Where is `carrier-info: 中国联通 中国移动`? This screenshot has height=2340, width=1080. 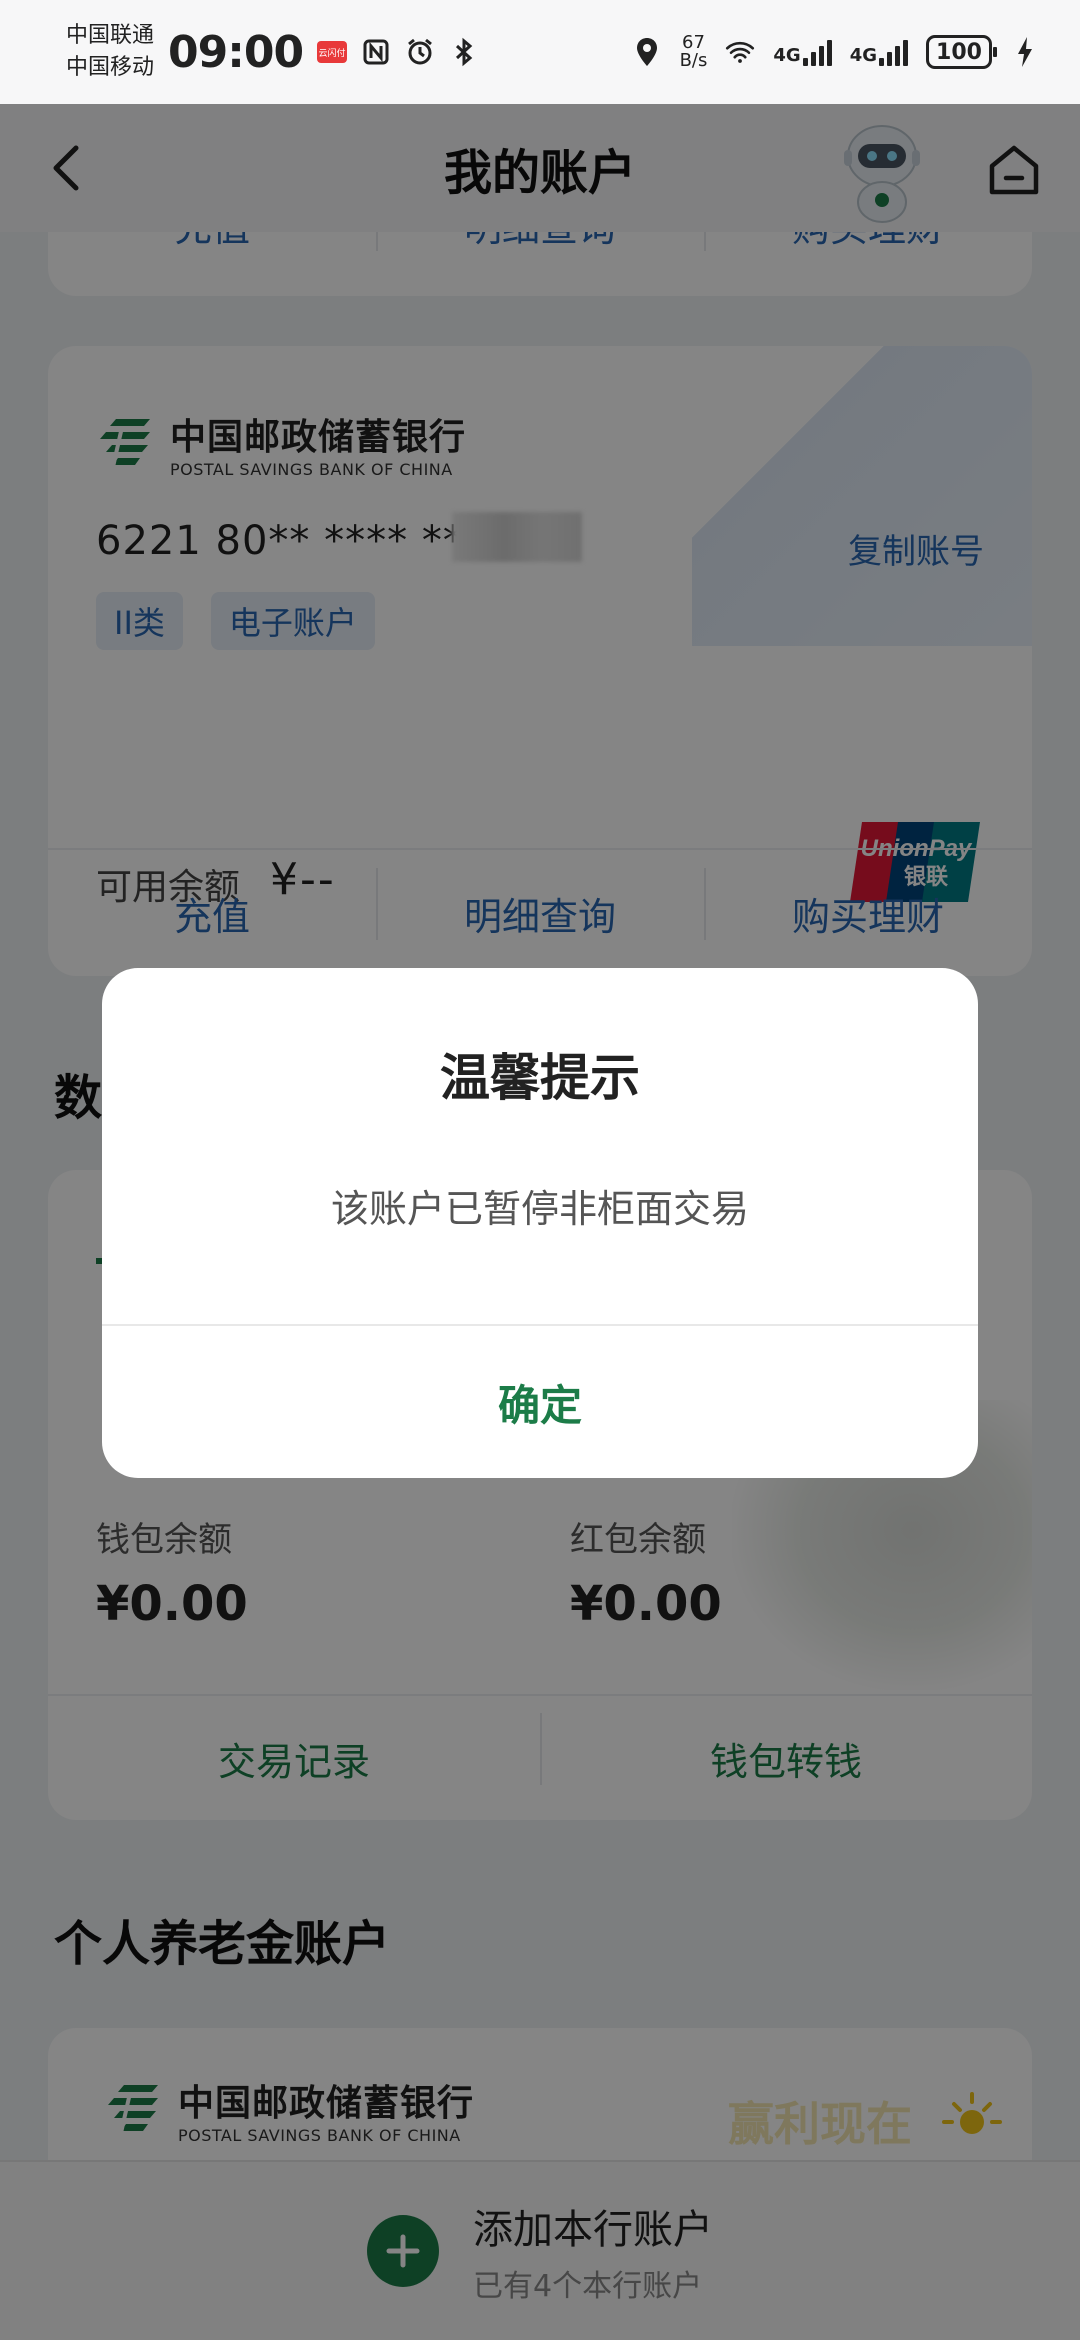 carrier-info: 中国联通 中国移动 is located at coordinates (114, 52).